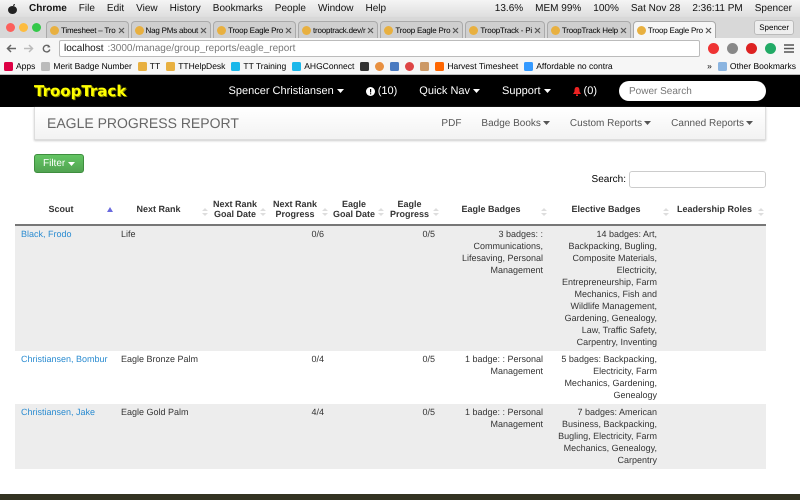 This screenshot has height=500, width=800. Describe the element at coordinates (115, 8) in the screenshot. I see `menu-item: Edit` at that location.